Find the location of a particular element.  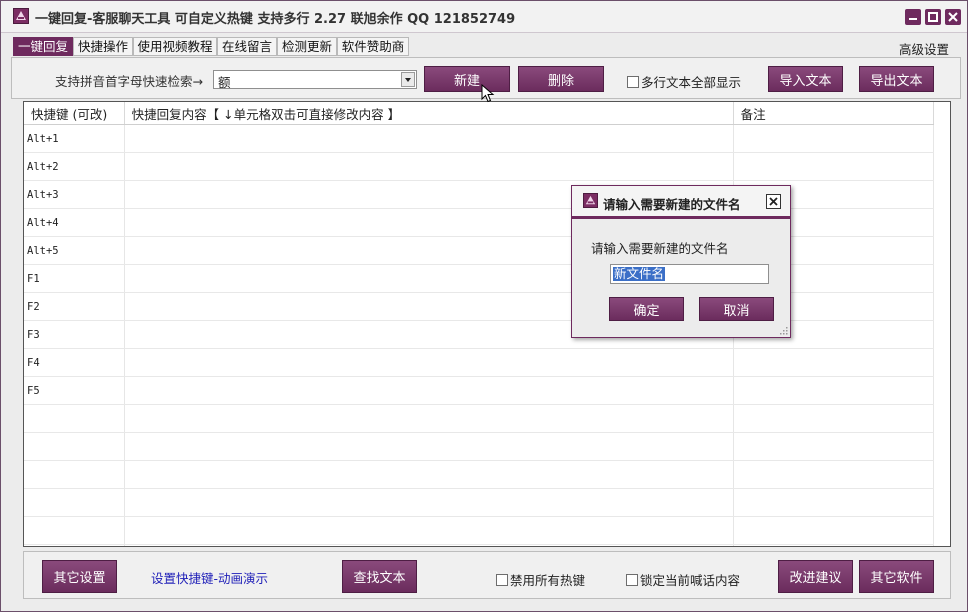

tab-quick-operation: 快捷操作 is located at coordinates (103, 46).